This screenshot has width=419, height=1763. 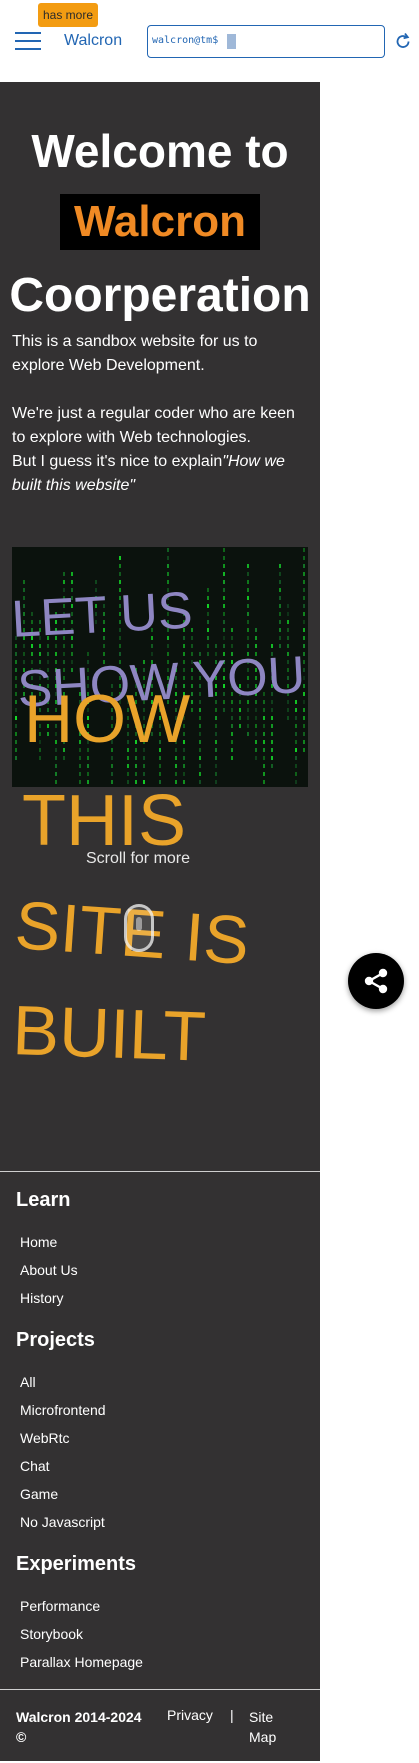 What do you see at coordinates (49, 1270) in the screenshot?
I see `footer-link-about-us: About Us` at bounding box center [49, 1270].